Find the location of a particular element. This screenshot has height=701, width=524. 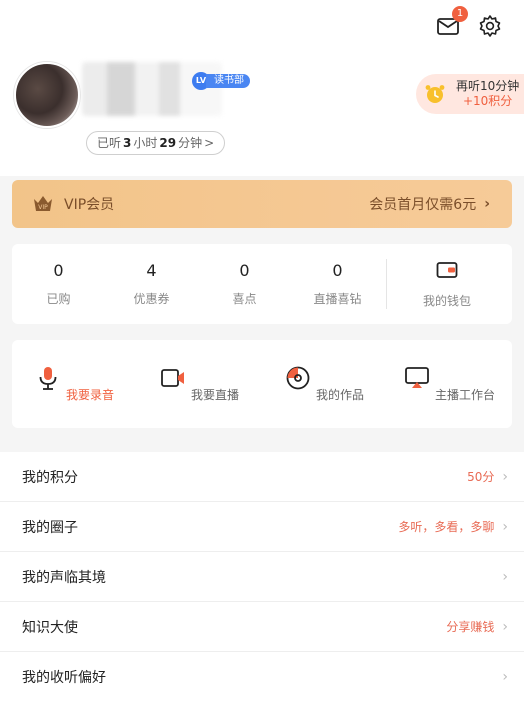

gear-icon is located at coordinates (490, 26).